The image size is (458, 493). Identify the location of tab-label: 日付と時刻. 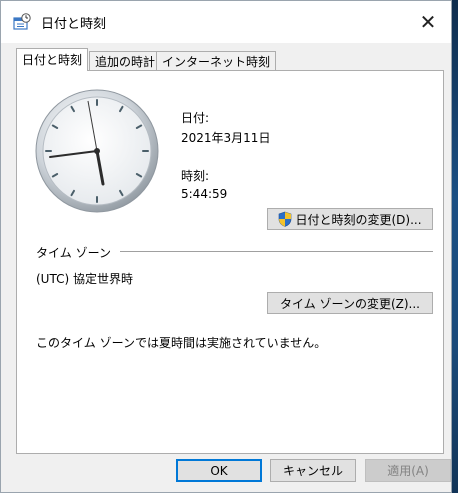
(52, 60).